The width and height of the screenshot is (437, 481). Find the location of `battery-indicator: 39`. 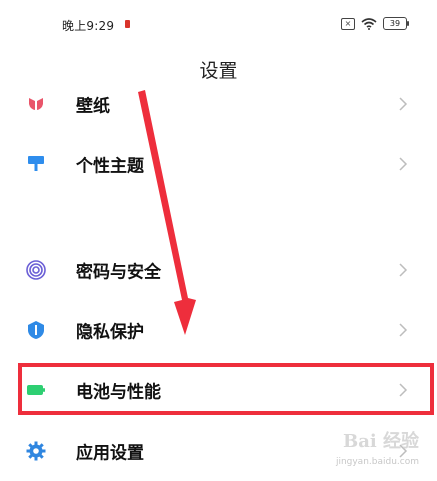

battery-indicator: 39 is located at coordinates (396, 23).